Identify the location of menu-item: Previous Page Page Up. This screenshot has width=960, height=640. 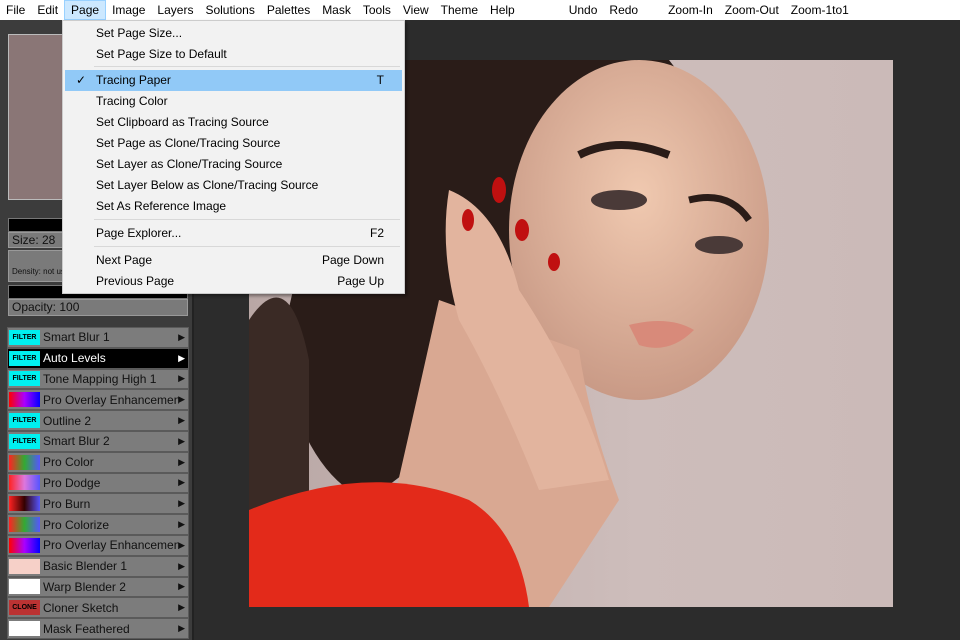
(233, 281).